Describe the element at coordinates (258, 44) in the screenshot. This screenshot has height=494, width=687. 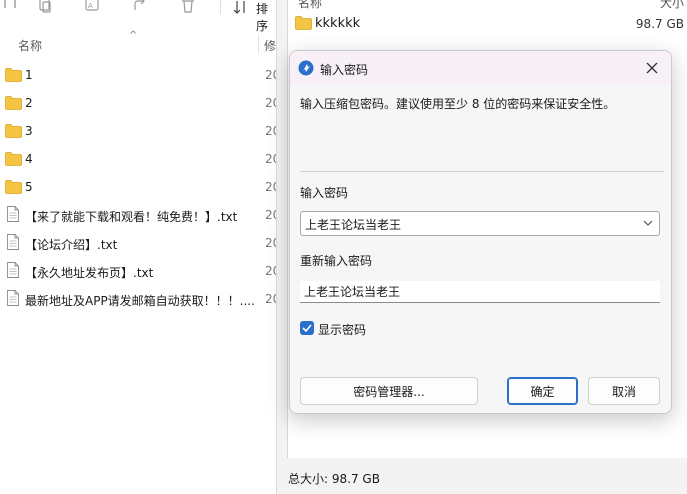
I see `column-divider` at that location.